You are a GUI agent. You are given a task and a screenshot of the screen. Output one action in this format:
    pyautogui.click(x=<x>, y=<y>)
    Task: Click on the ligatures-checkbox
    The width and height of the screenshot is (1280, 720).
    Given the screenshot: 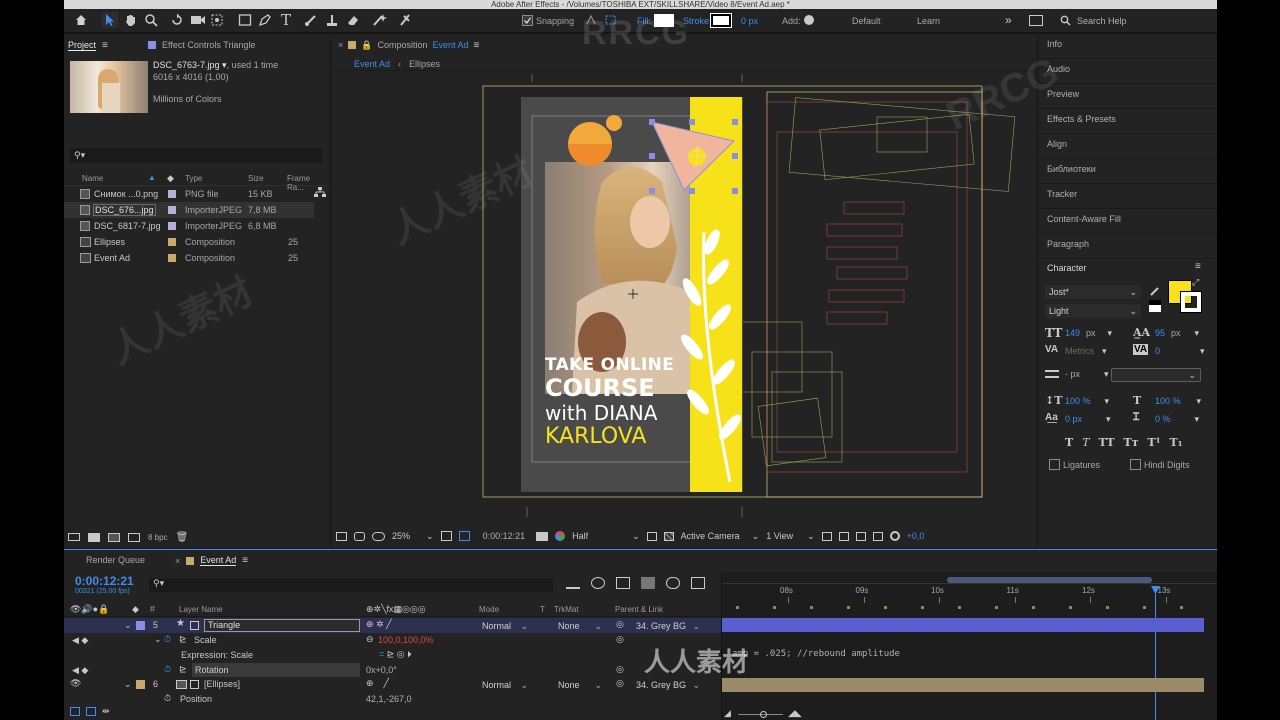 What is the action you would take?
    pyautogui.click(x=1054, y=464)
    